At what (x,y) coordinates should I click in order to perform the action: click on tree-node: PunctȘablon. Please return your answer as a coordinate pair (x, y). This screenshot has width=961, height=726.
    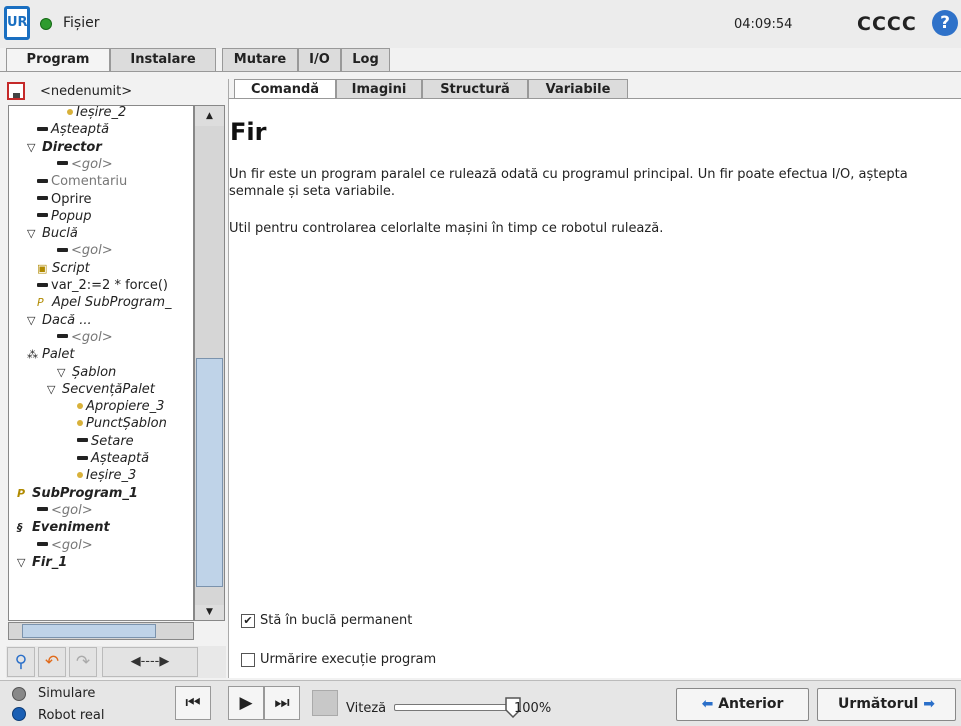
    Looking at the image, I should click on (122, 423).